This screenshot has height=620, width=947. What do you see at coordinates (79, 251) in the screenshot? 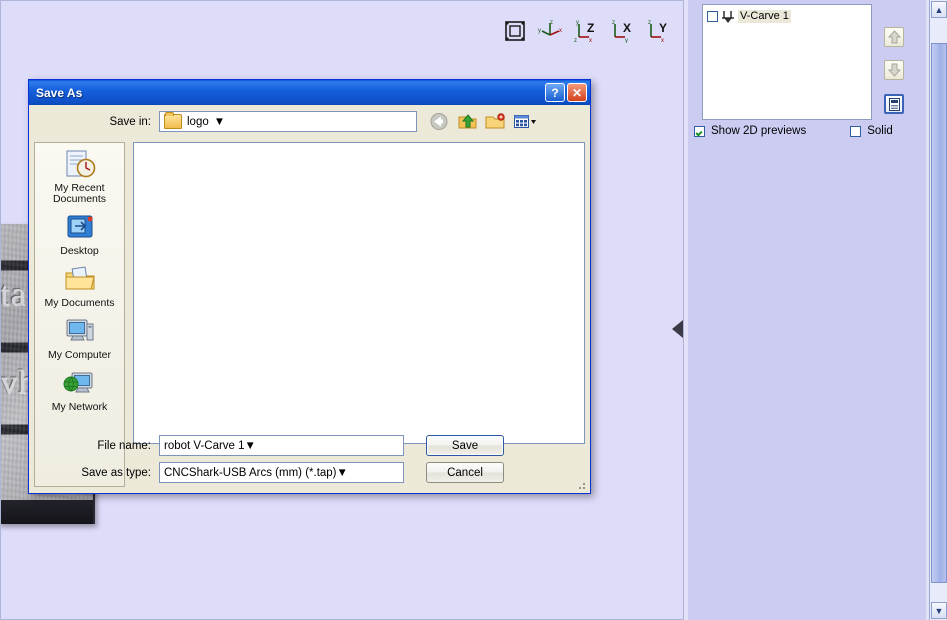
I see `place-label: Desktop` at bounding box center [79, 251].